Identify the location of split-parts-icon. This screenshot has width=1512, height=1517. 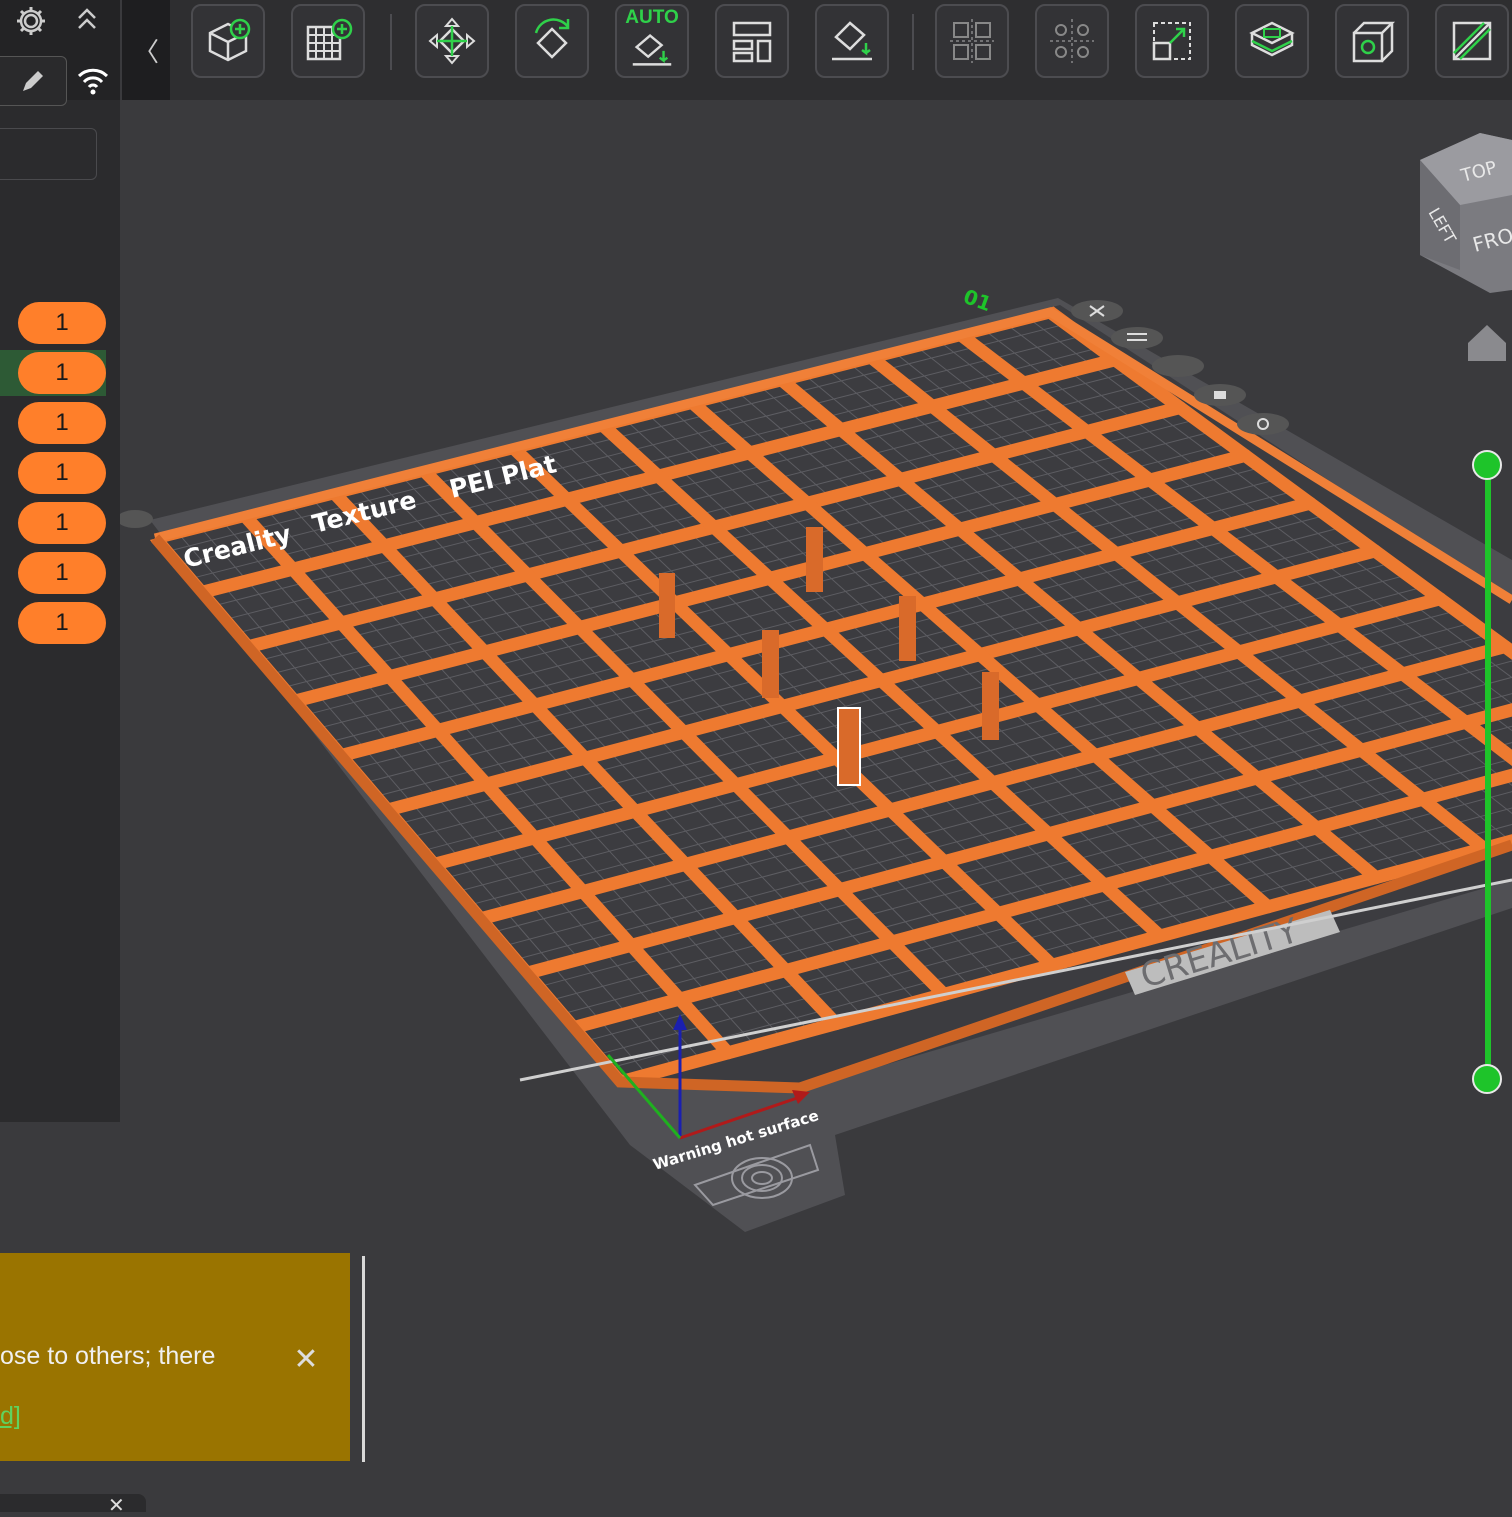
(1072, 41).